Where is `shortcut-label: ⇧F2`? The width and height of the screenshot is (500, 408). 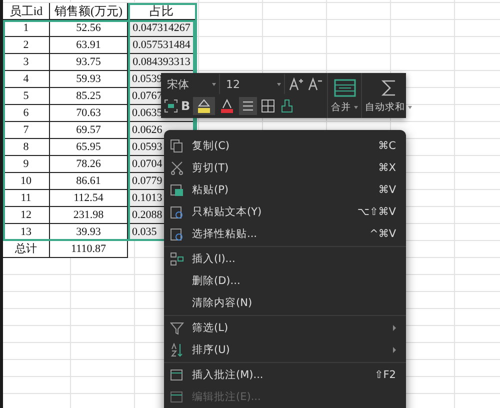
shortcut-label: ⇧F2 is located at coordinates (385, 375).